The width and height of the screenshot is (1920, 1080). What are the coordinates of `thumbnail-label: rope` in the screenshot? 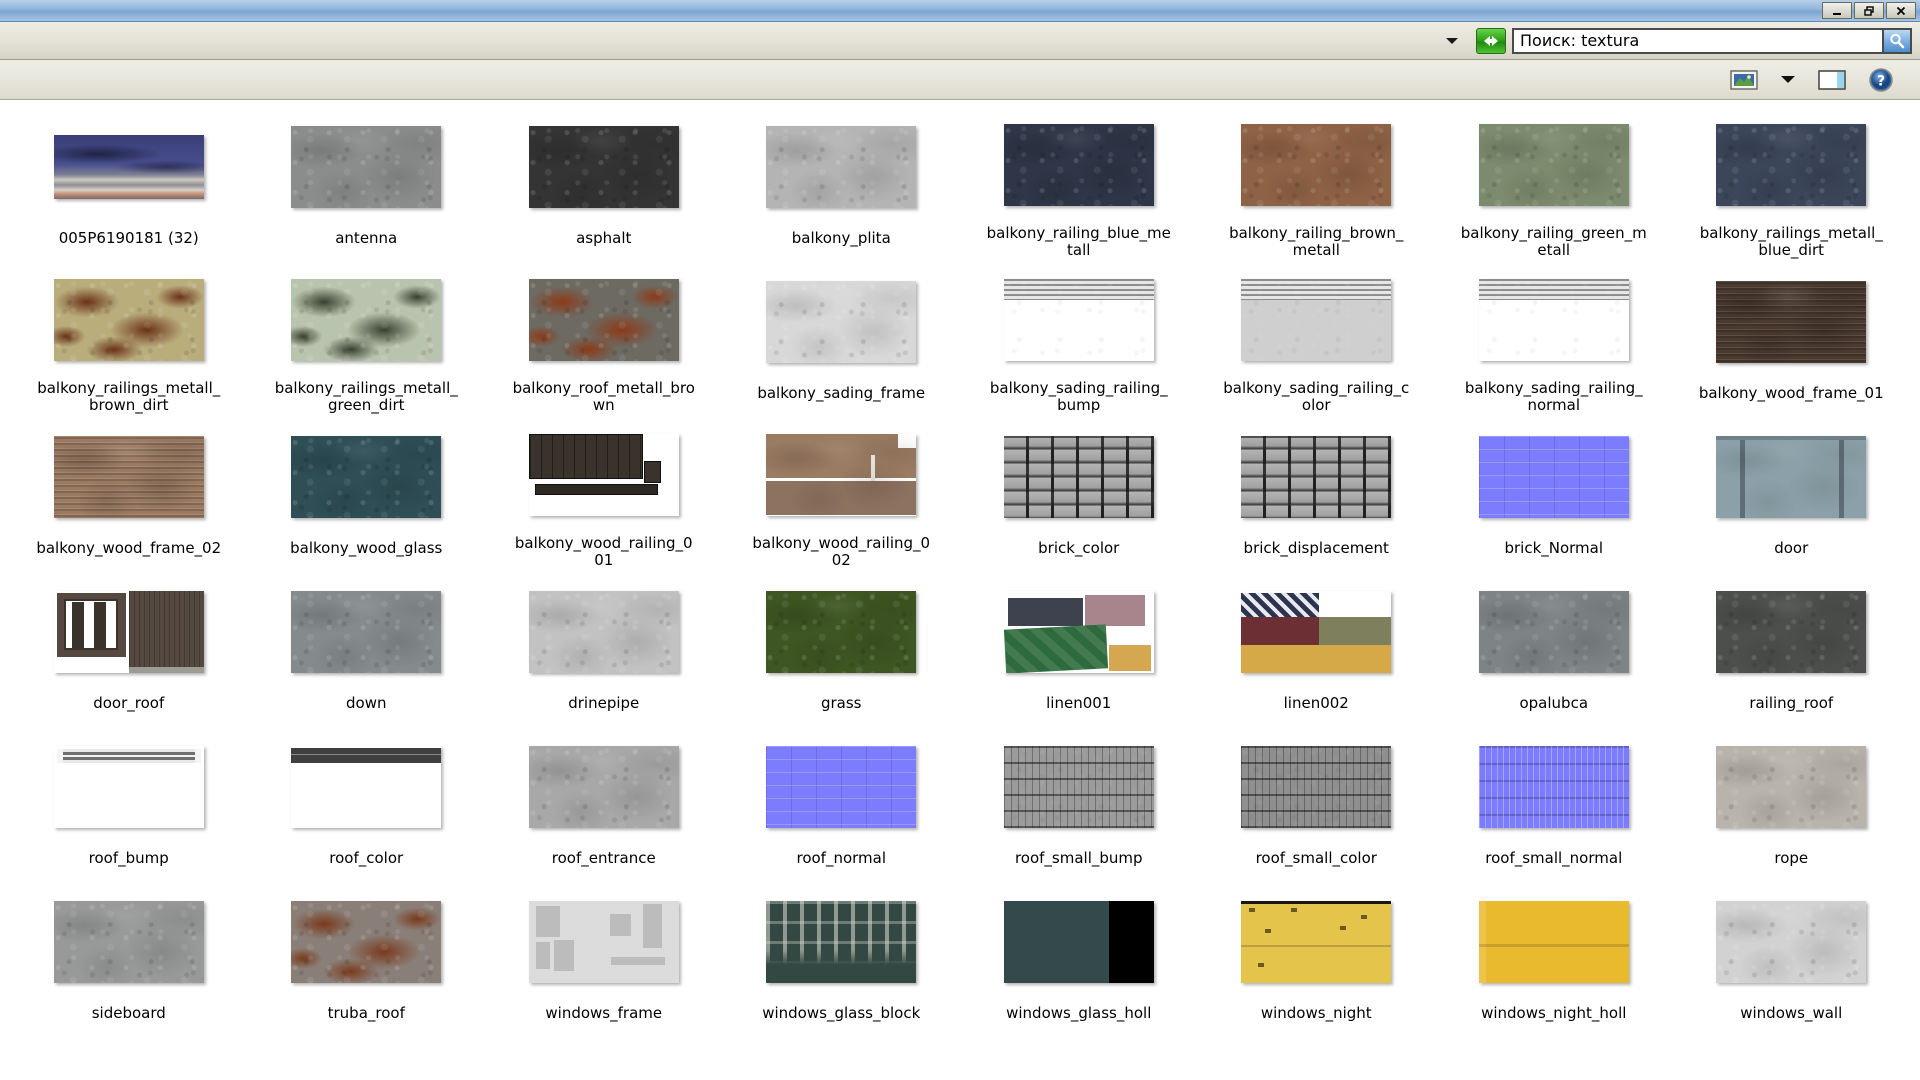 It's located at (1791, 858).